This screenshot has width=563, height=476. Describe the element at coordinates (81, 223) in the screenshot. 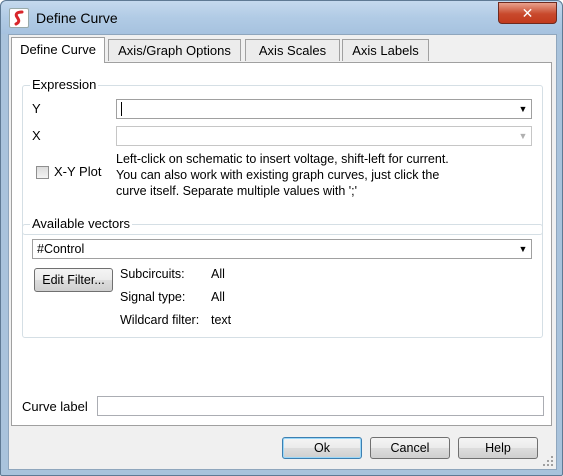

I see `available-vectors-group-label: Available vectors` at that location.